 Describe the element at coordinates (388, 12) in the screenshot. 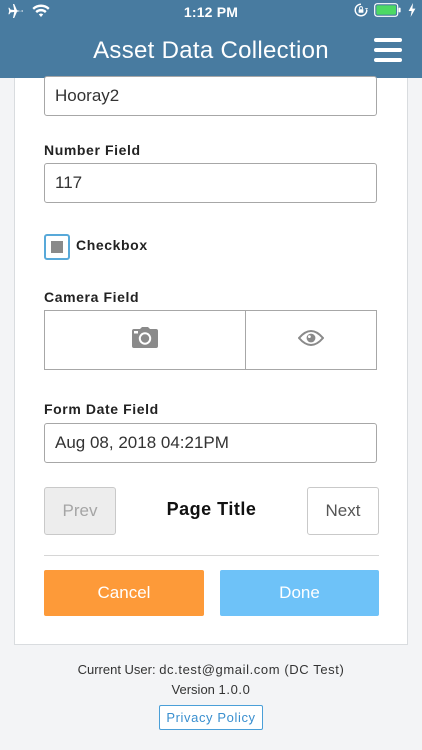

I see `battery-icon` at that location.